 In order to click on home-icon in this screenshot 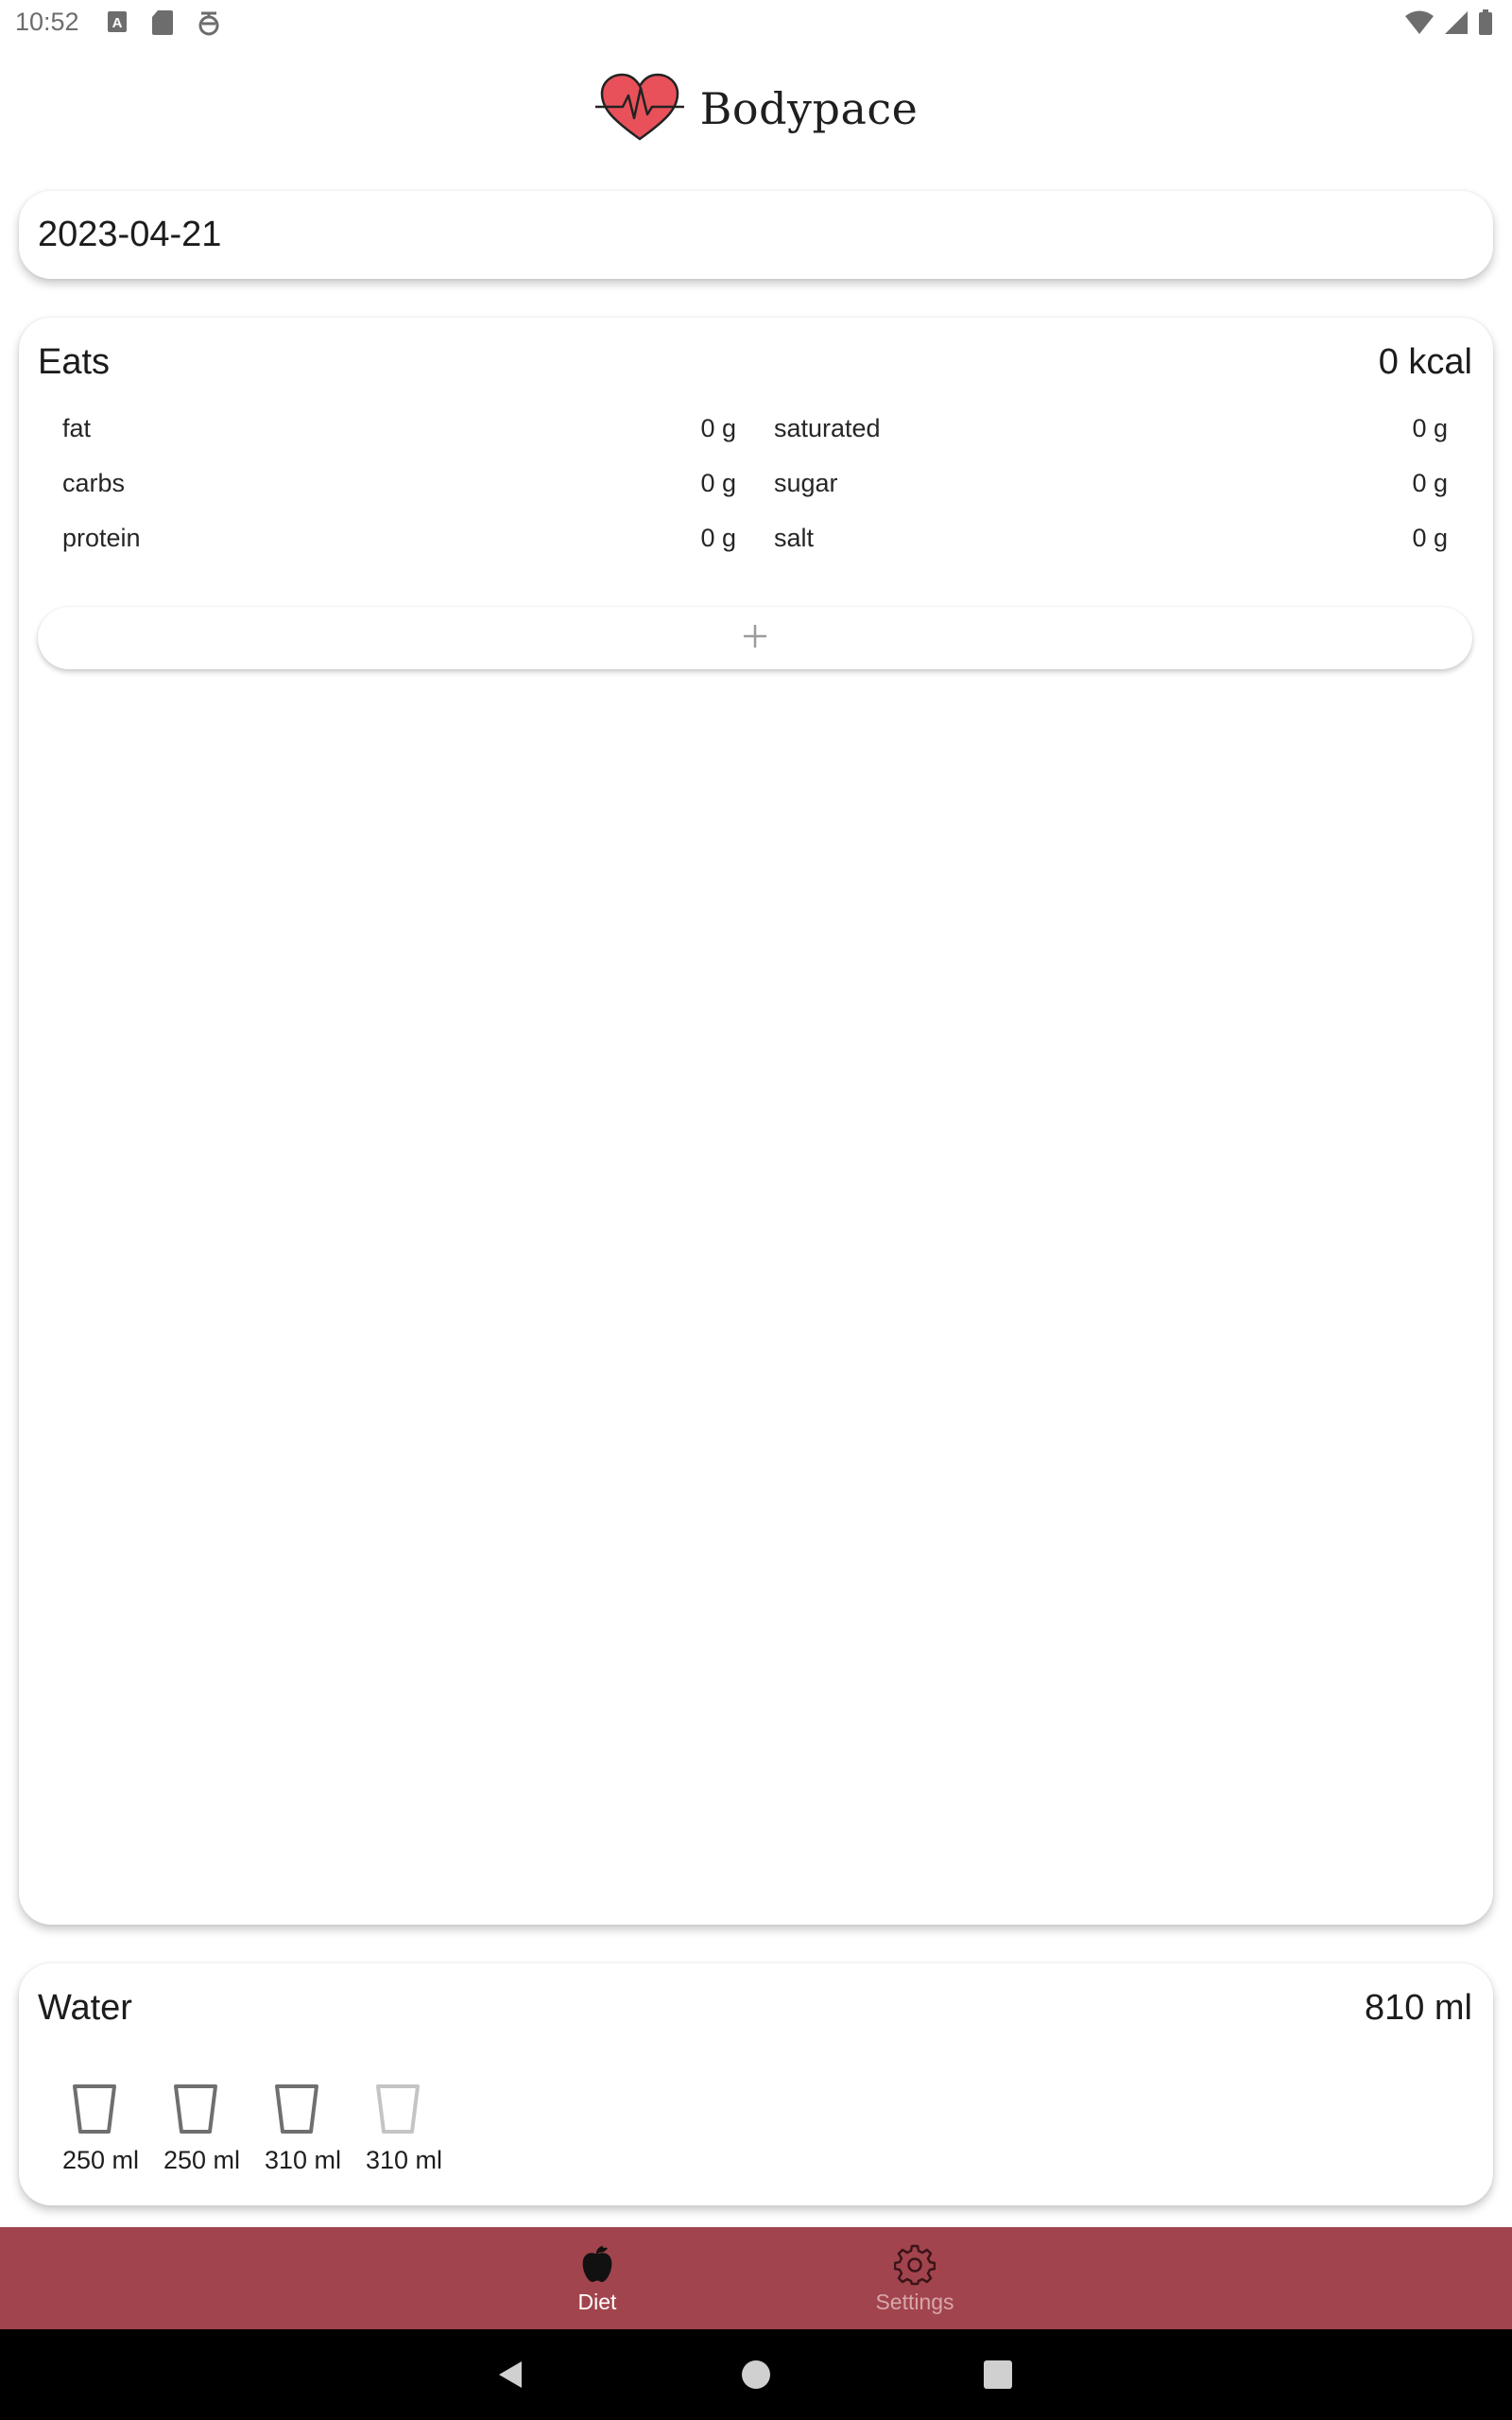, I will do `click(756, 2374)`.